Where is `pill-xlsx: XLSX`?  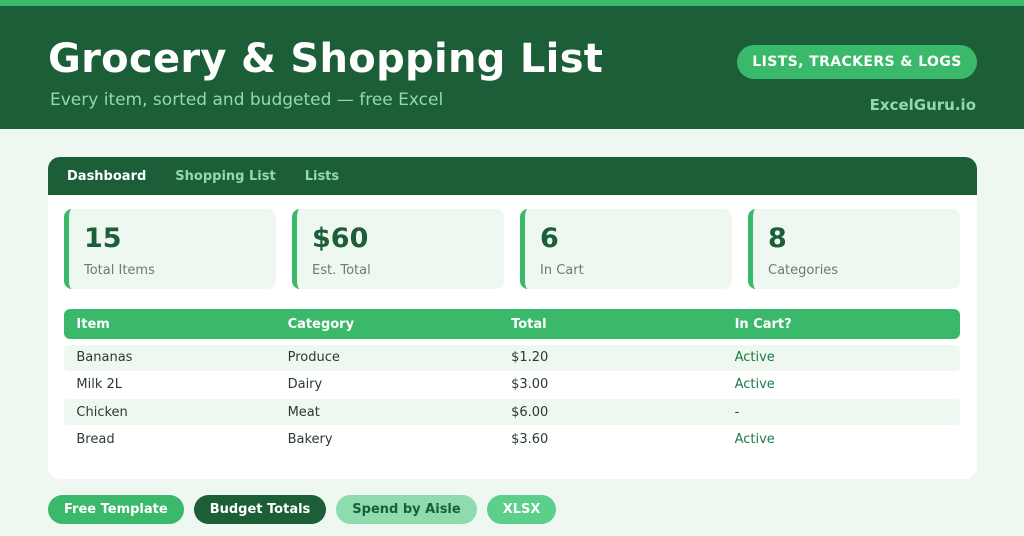
pill-xlsx: XLSX is located at coordinates (521, 509).